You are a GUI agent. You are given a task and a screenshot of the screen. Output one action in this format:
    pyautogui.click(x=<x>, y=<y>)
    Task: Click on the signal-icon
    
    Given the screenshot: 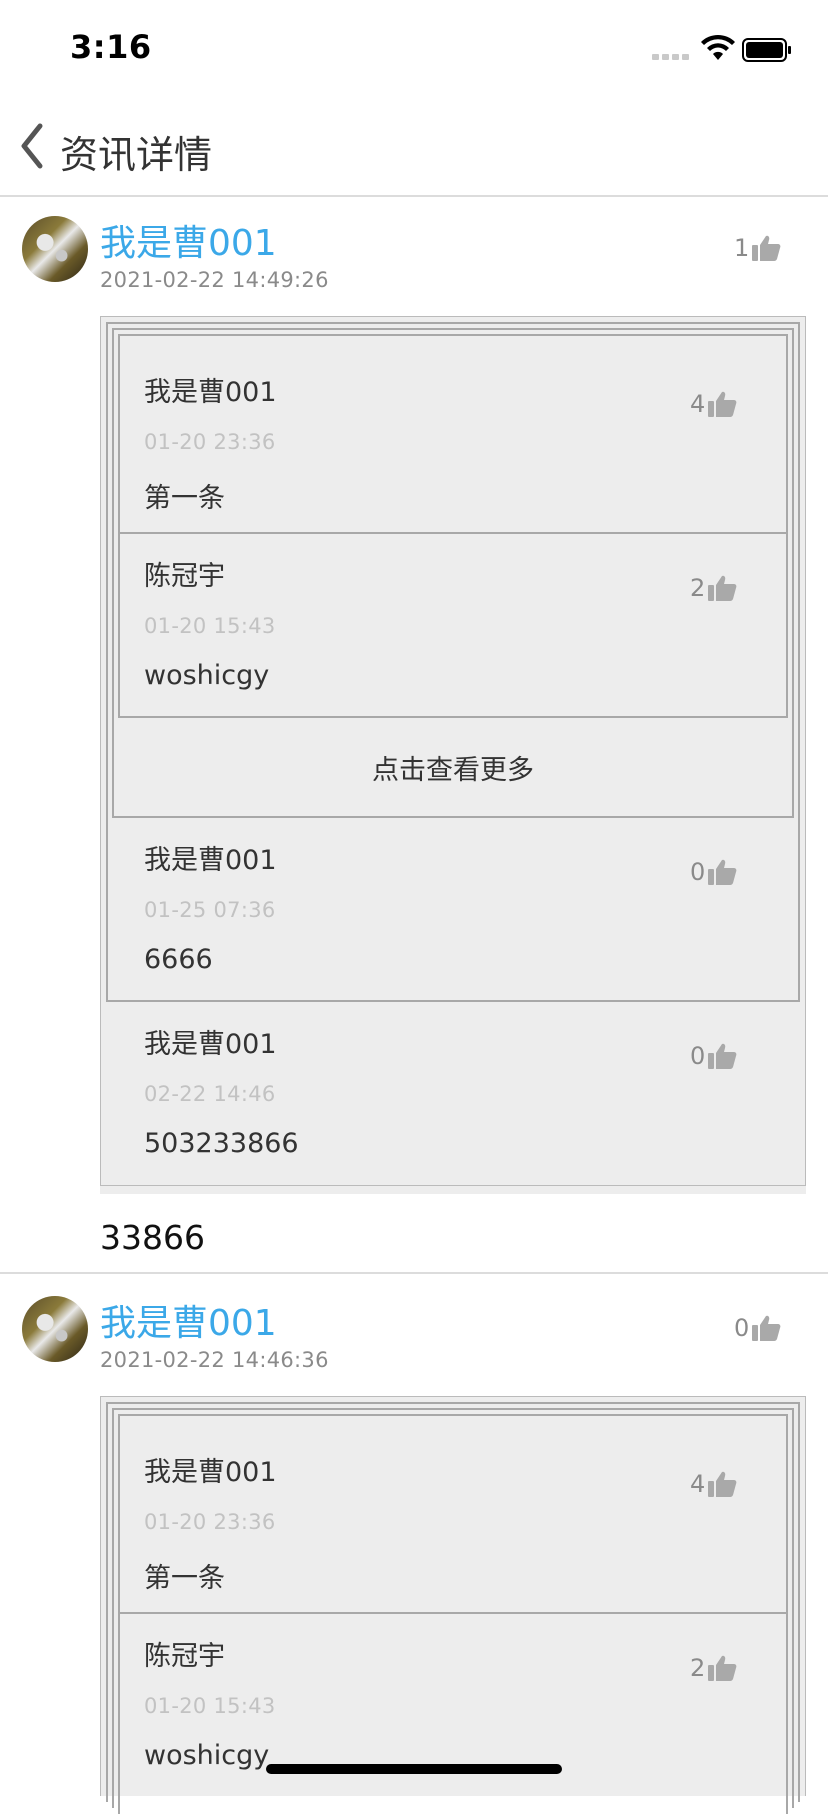 What is the action you would take?
    pyautogui.click(x=671, y=57)
    